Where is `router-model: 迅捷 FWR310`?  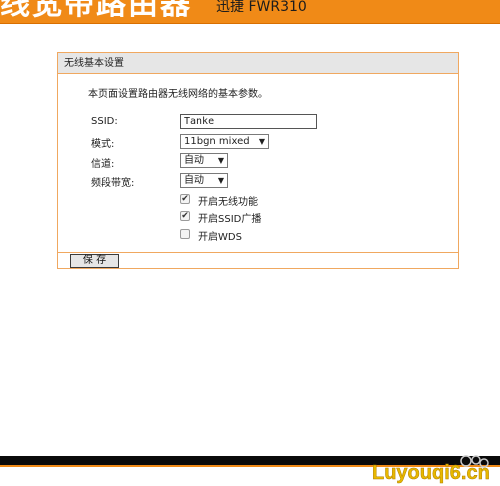 router-model: 迅捷 FWR310 is located at coordinates (261, 7).